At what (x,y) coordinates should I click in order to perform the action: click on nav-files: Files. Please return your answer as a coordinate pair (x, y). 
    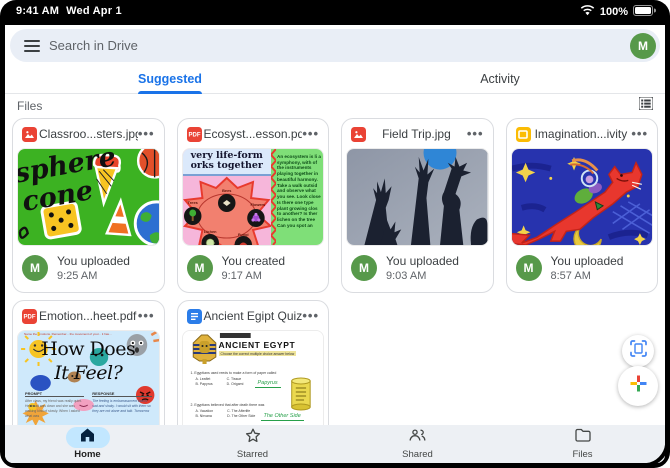
    Looking at the image, I should click on (582, 444).